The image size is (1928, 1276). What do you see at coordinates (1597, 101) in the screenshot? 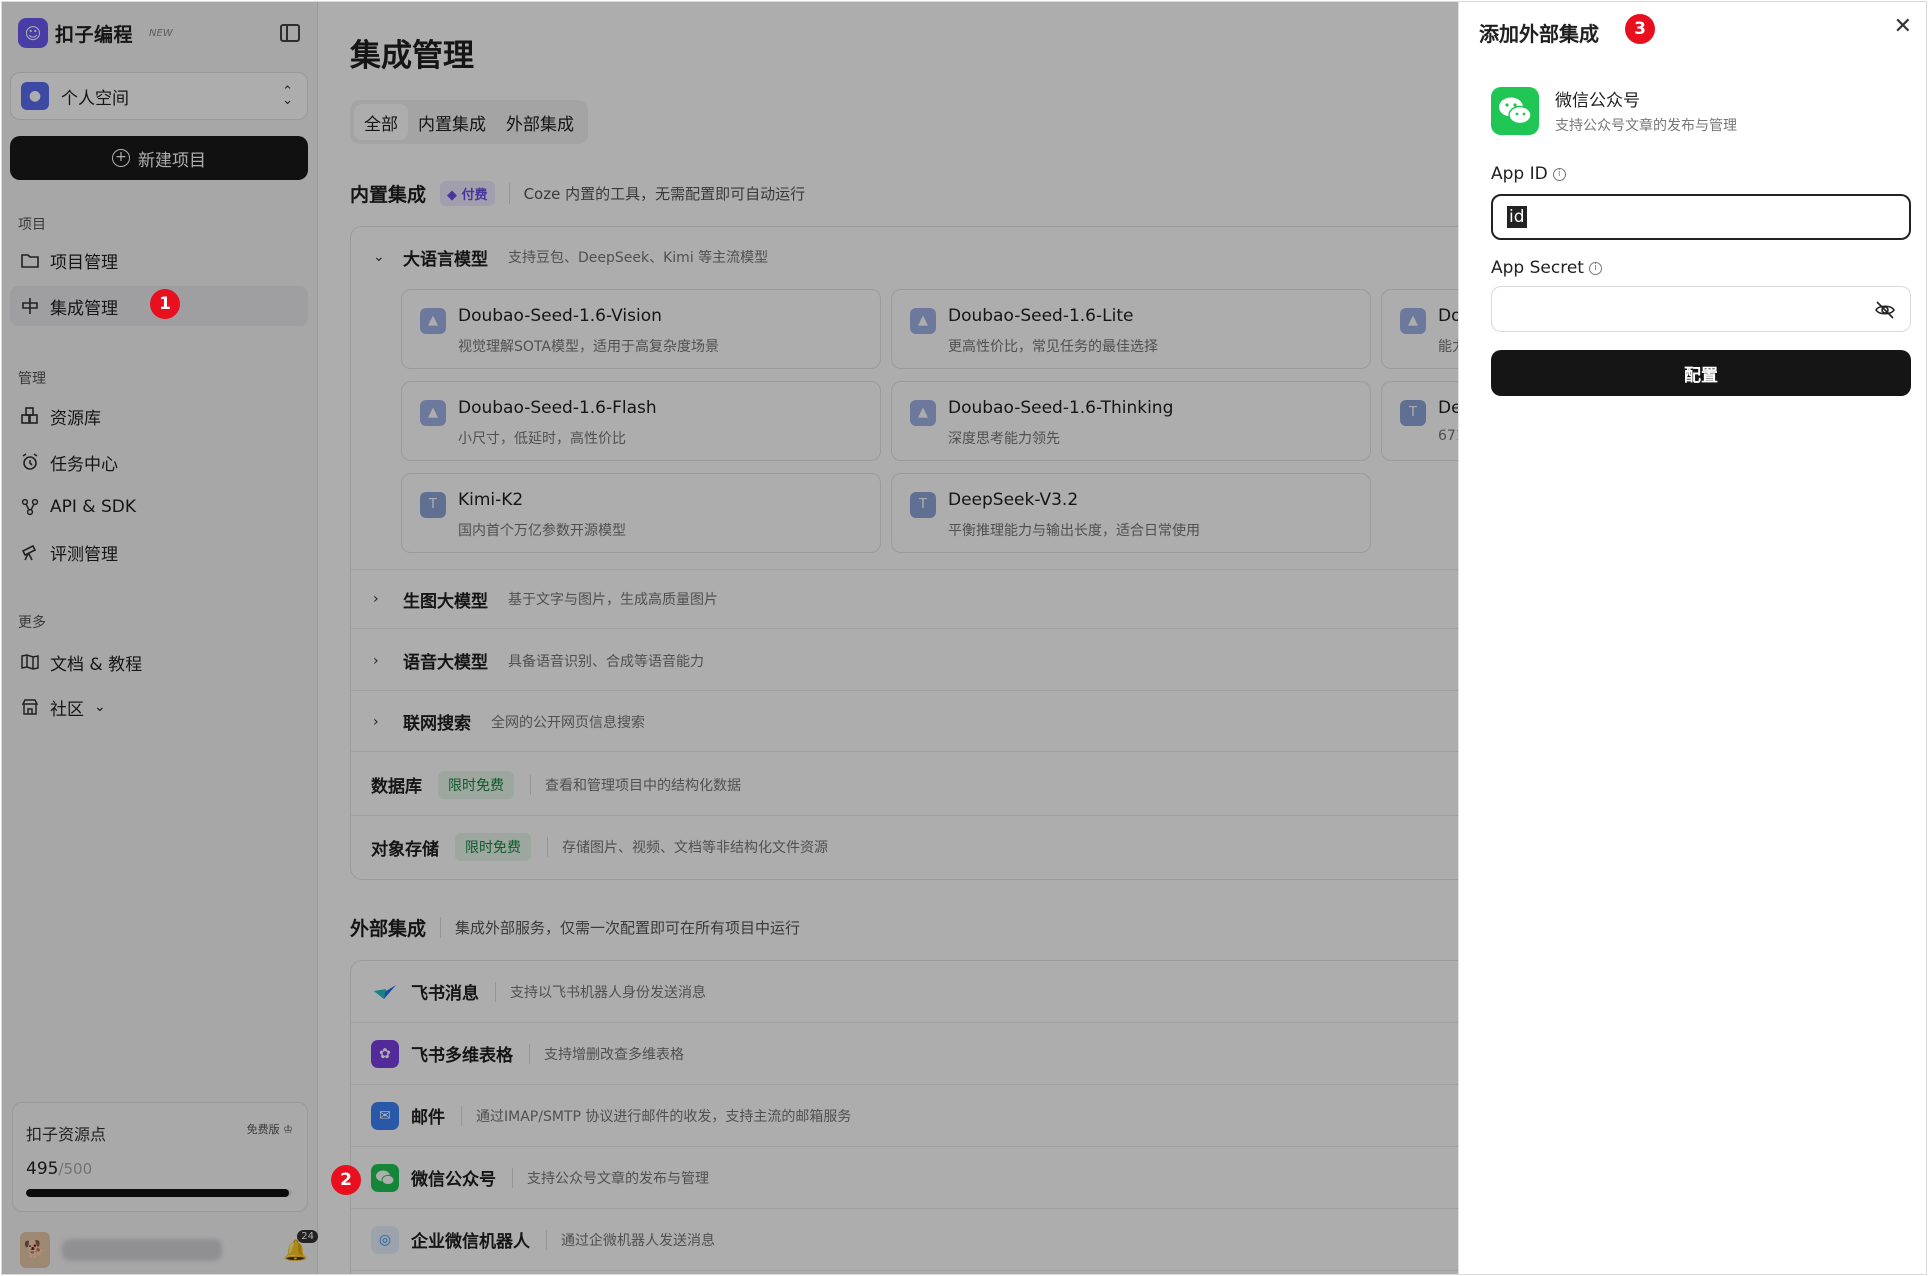
I see `app-name: 微信公众号` at bounding box center [1597, 101].